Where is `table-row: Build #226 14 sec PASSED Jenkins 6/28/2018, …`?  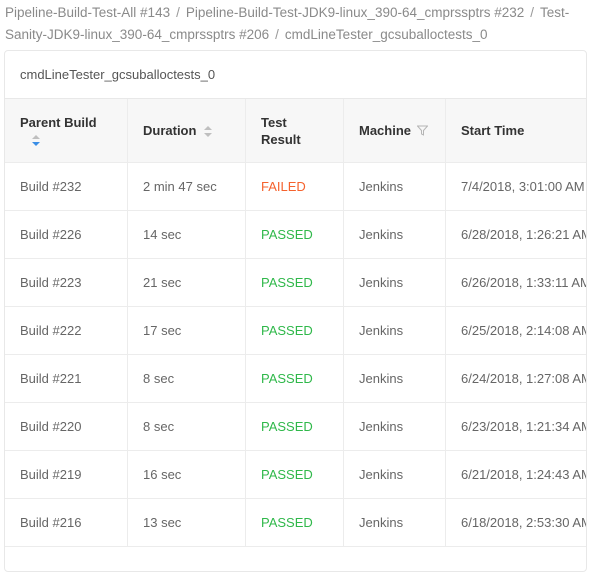 table-row: Build #226 14 sec PASSED Jenkins 6/28/2018, … is located at coordinates (295, 234).